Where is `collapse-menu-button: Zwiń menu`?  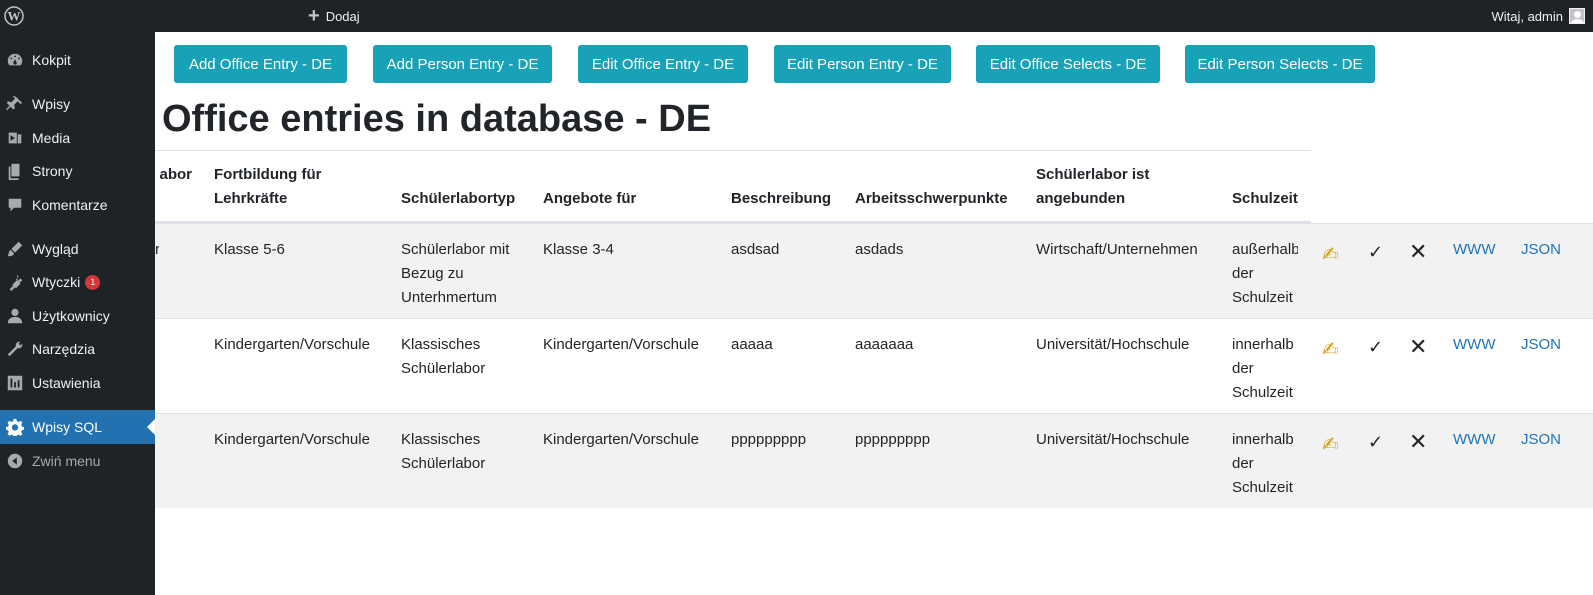 collapse-menu-button: Zwiń menu is located at coordinates (77, 461).